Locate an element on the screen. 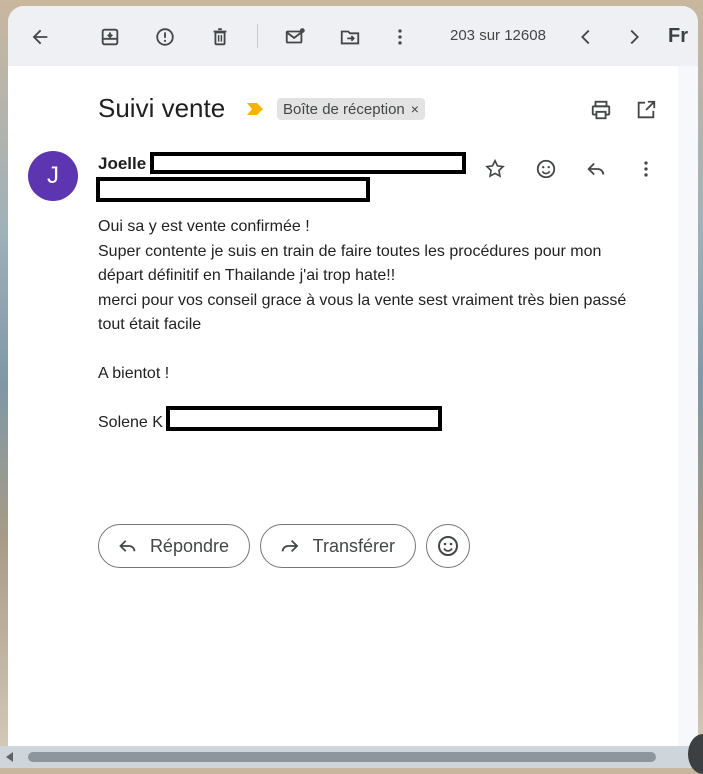 Image resolution: width=703 pixels, height=774 pixels. report-spam-icon is located at coordinates (165, 37).